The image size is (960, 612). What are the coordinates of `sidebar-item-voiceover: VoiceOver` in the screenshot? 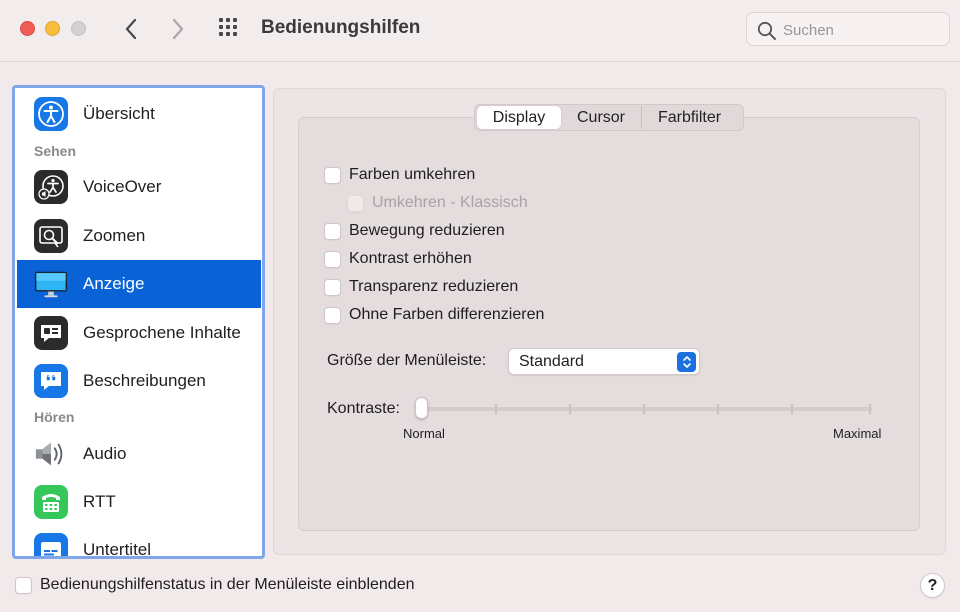 It's located at (139, 187).